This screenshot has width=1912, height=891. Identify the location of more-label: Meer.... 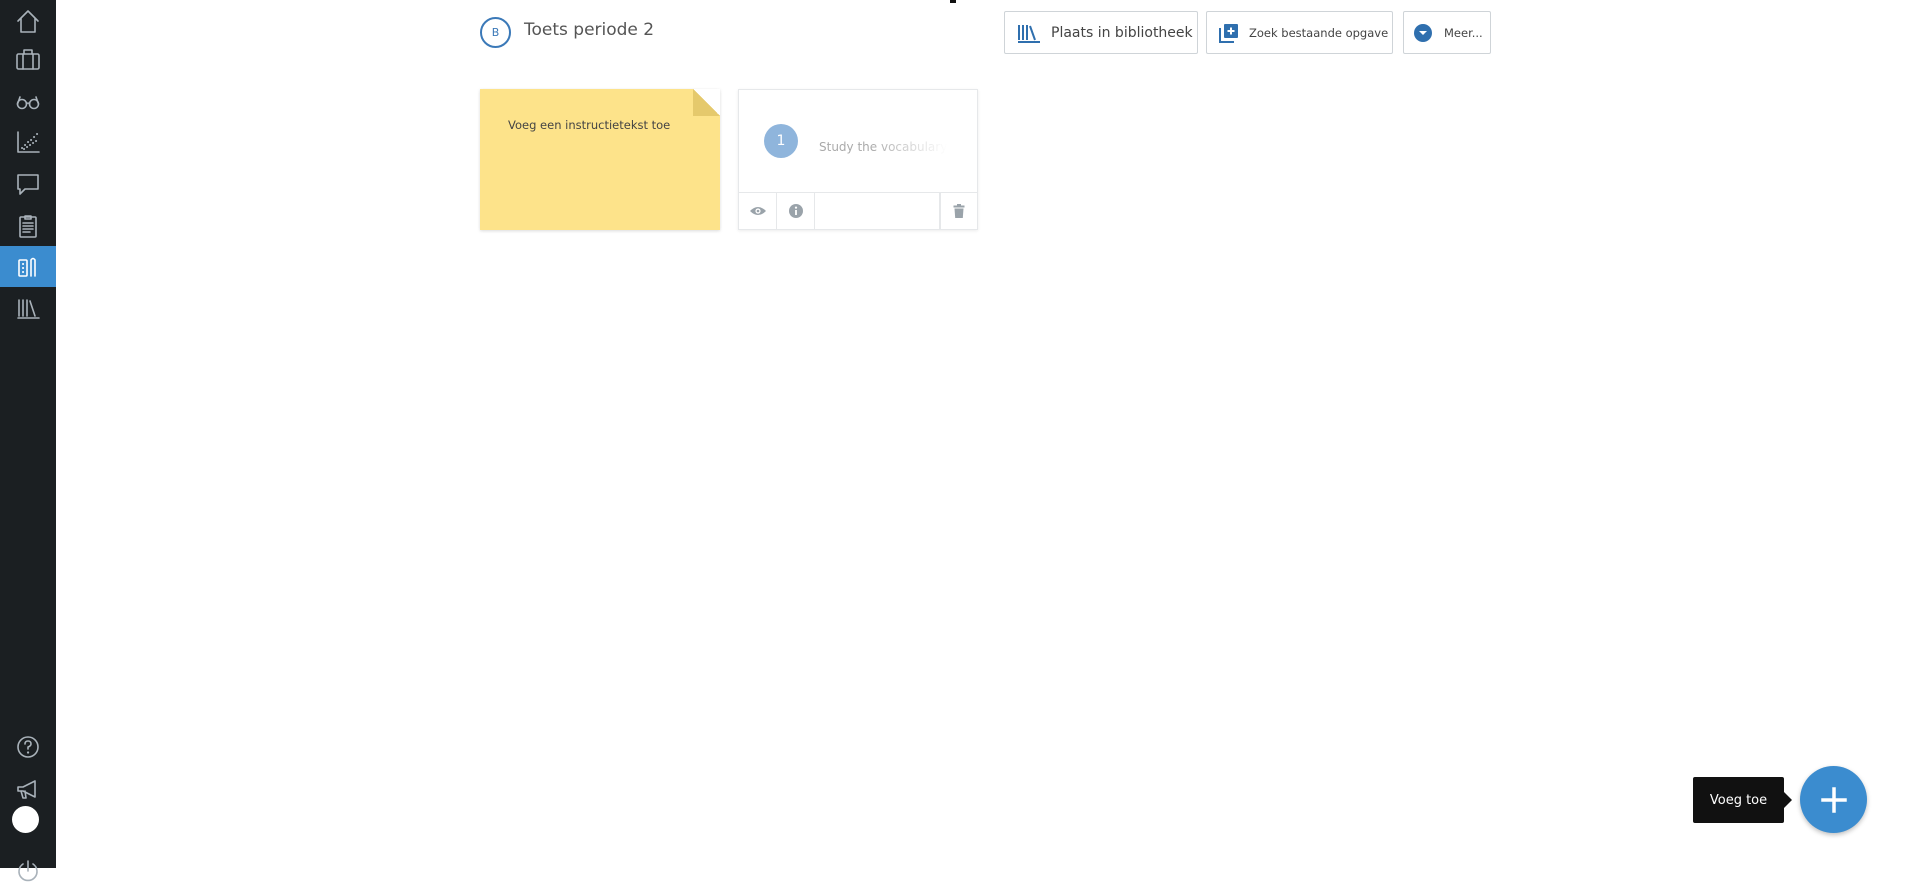
(1463, 32).